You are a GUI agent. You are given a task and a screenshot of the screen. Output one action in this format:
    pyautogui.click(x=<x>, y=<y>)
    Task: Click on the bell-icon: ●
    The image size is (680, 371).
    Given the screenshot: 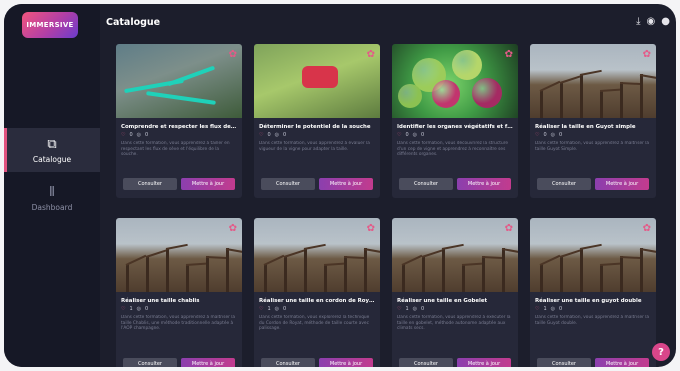 What is the action you would take?
    pyautogui.click(x=665, y=21)
    